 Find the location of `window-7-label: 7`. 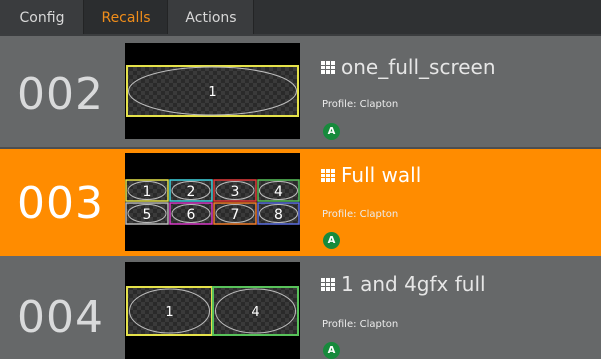

window-7-label: 7 is located at coordinates (235, 215).